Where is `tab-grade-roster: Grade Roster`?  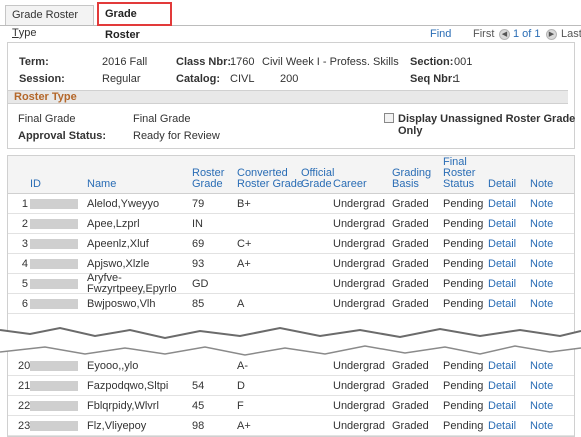 tab-grade-roster: Grade Roster is located at coordinates (134, 21).